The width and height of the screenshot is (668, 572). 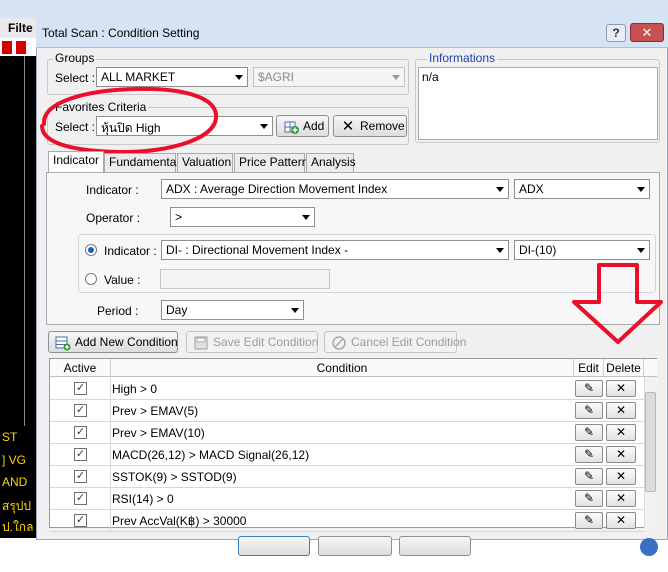 What do you see at coordinates (314, 126) in the screenshot?
I see `add-favorite-label: Add` at bounding box center [314, 126].